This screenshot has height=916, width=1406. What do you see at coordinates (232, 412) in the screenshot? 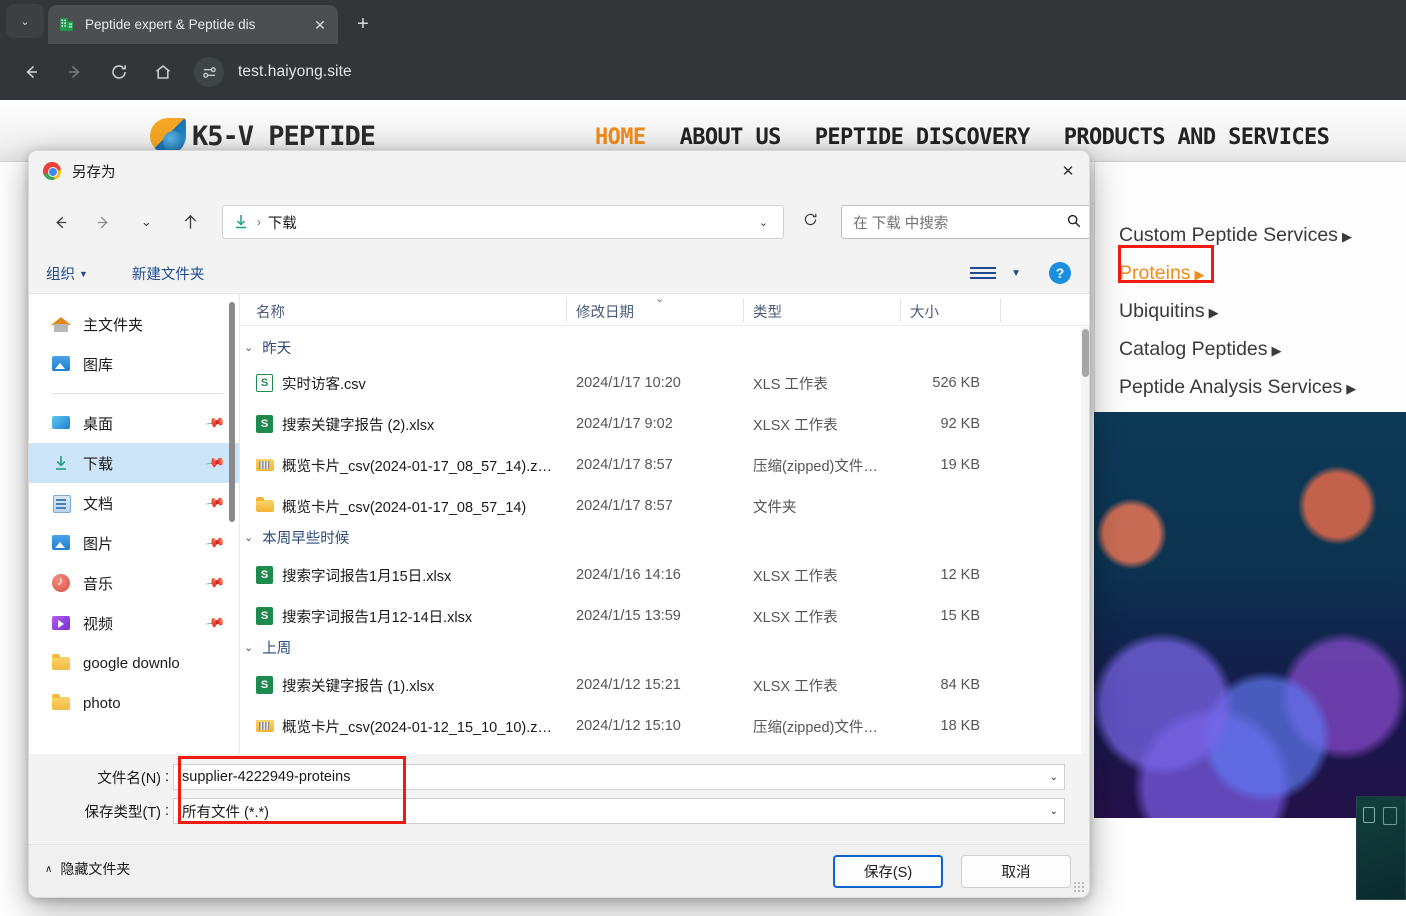
I see `sidebar-scrollbar-thumb` at bounding box center [232, 412].